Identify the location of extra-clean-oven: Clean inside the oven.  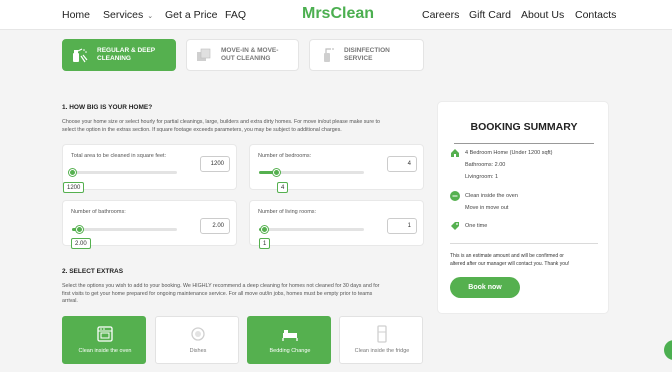
(104, 340).